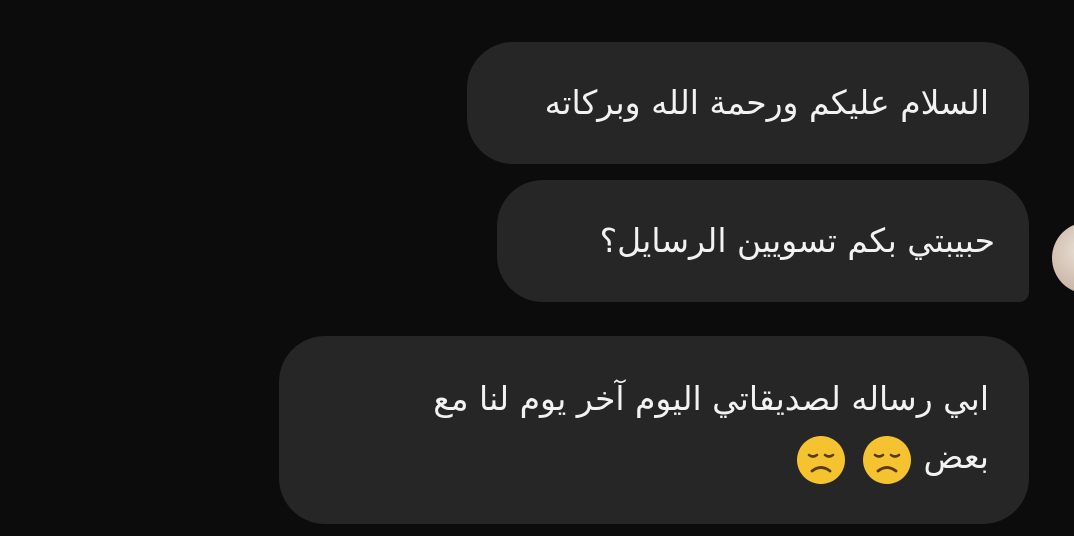 This screenshot has width=1074, height=536. I want to click on message-text-line-2: بعض, so click(649, 458).